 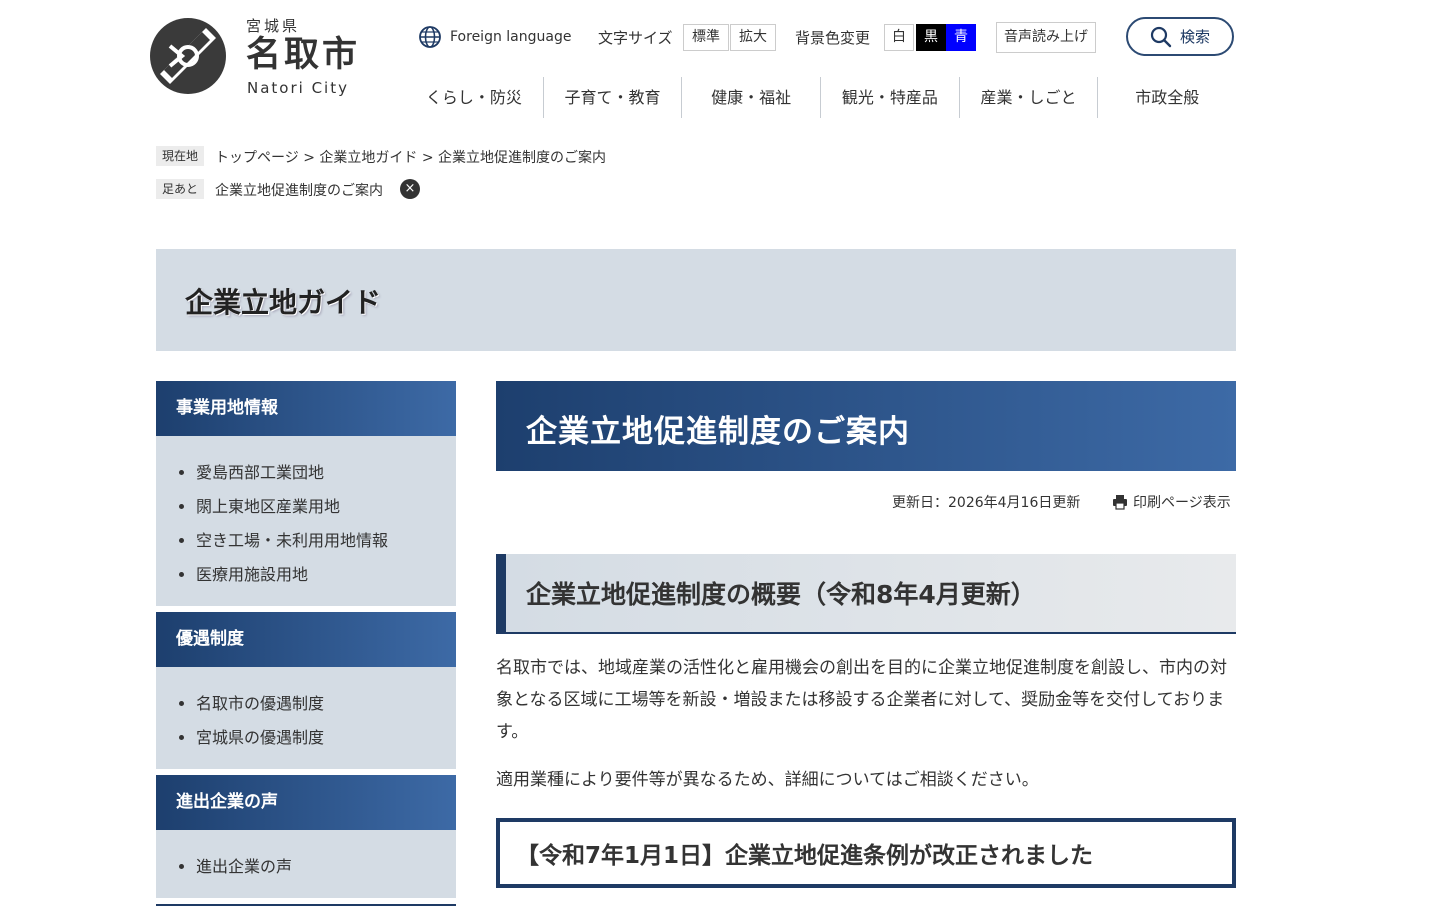 What do you see at coordinates (1028, 97) in the screenshot?
I see `gnav-sangyo: 産業・しごと` at bounding box center [1028, 97].